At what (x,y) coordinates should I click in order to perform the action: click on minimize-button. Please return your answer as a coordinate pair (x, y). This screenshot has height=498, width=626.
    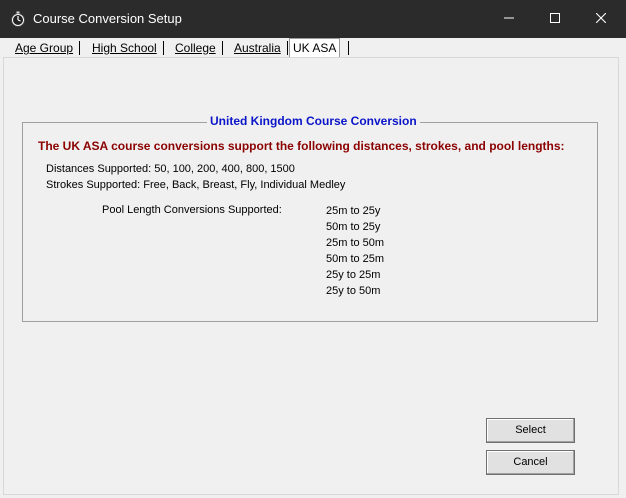
    Looking at the image, I should click on (509, 19).